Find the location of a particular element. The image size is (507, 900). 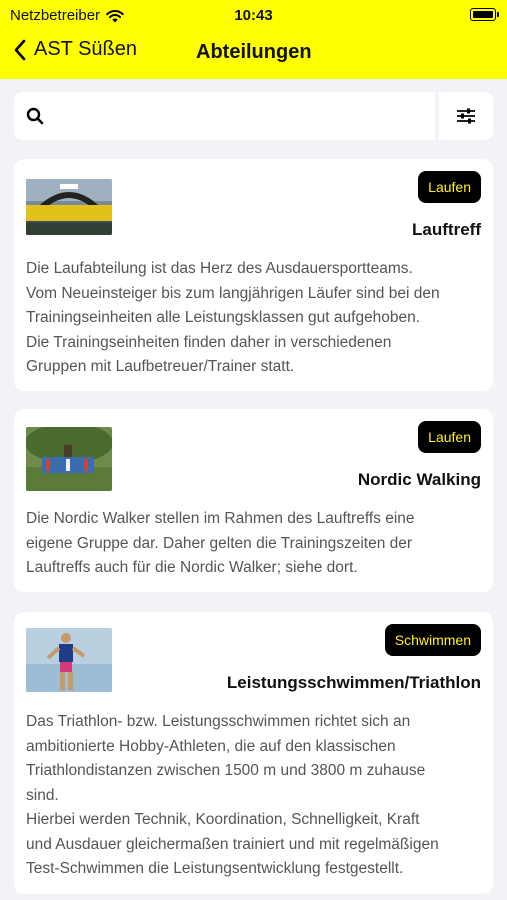

card-title: Leistungsschwimmen/Triathlon is located at coordinates (353, 682).